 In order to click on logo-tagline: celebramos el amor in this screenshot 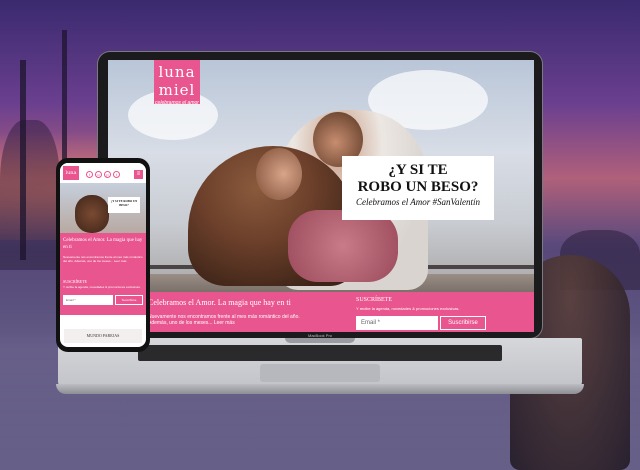, I will do `click(177, 103)`.